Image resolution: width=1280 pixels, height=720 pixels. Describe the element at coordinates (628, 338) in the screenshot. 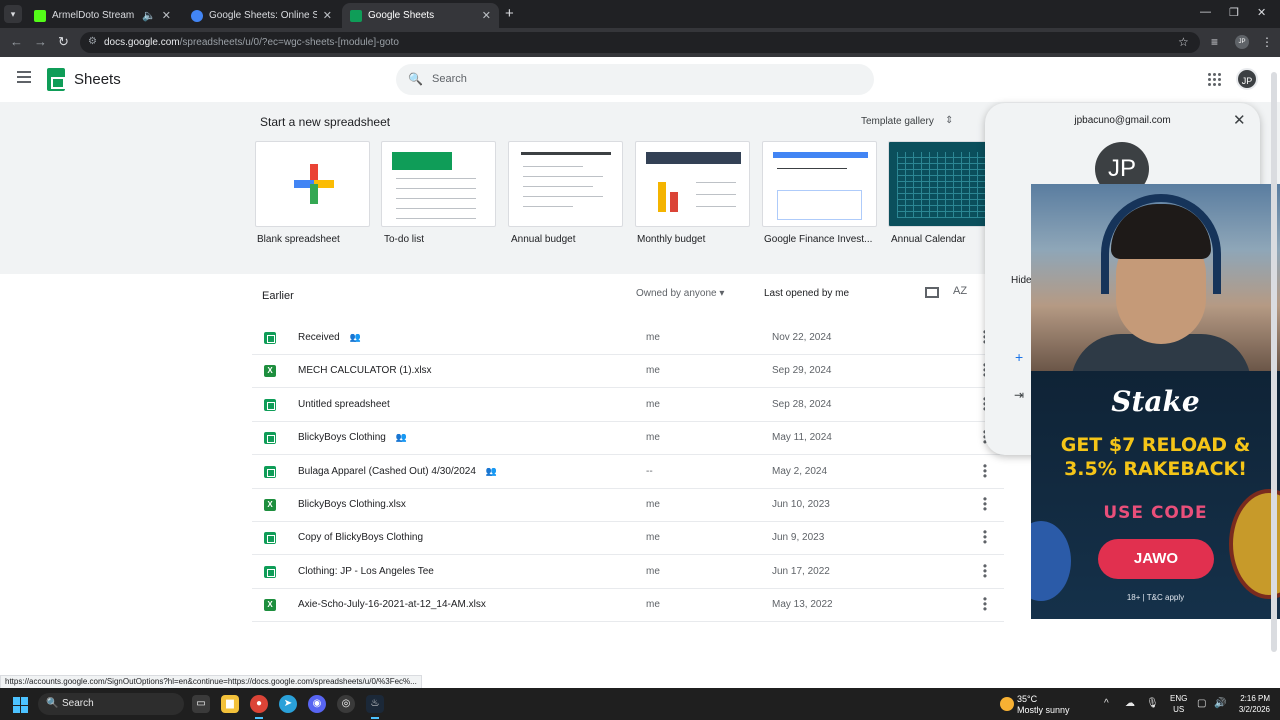

I see `table-row: Received👥meNov 22, 2024•••` at that location.